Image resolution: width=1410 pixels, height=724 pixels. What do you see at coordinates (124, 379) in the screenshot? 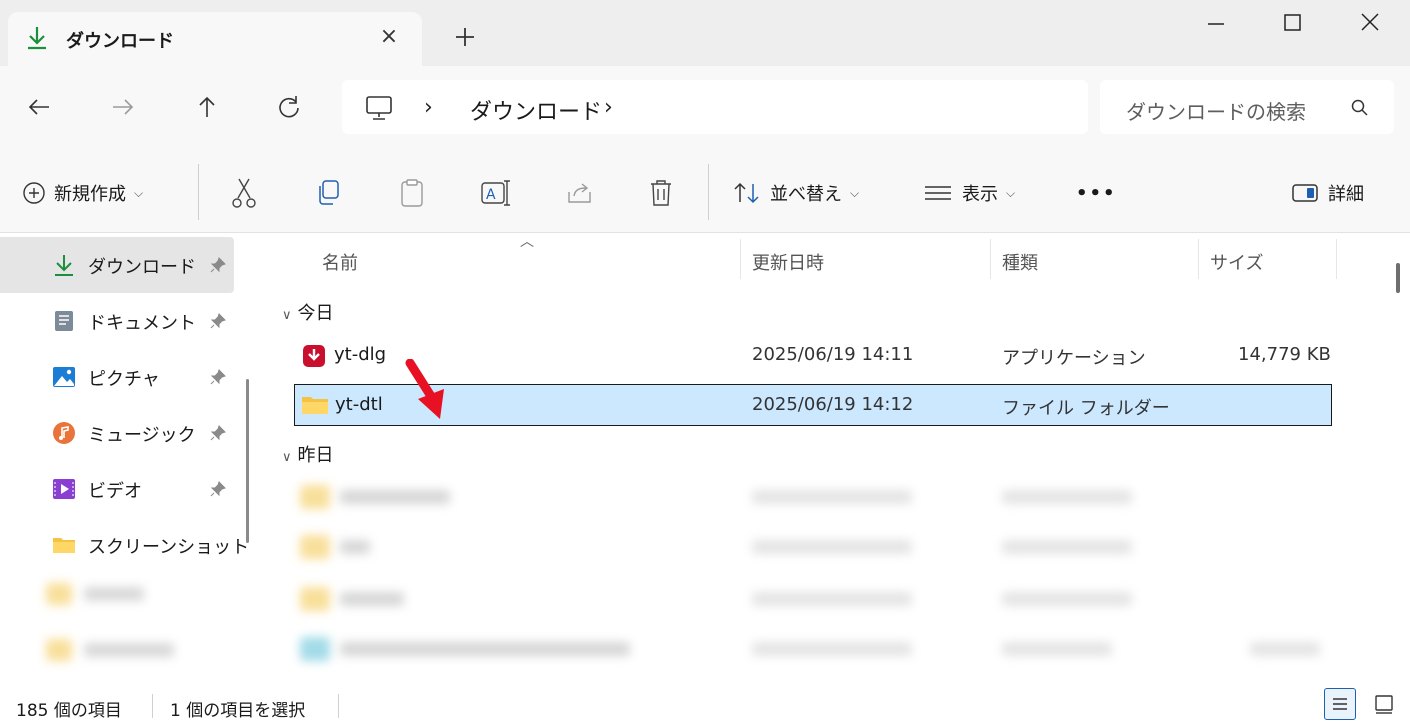
I see `sidebar-item-label: ピクチャ` at bounding box center [124, 379].